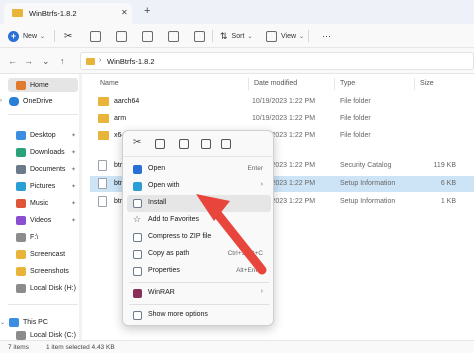  What do you see at coordinates (444, 165) in the screenshot?
I see `file-size: 119 KB` at bounding box center [444, 165].